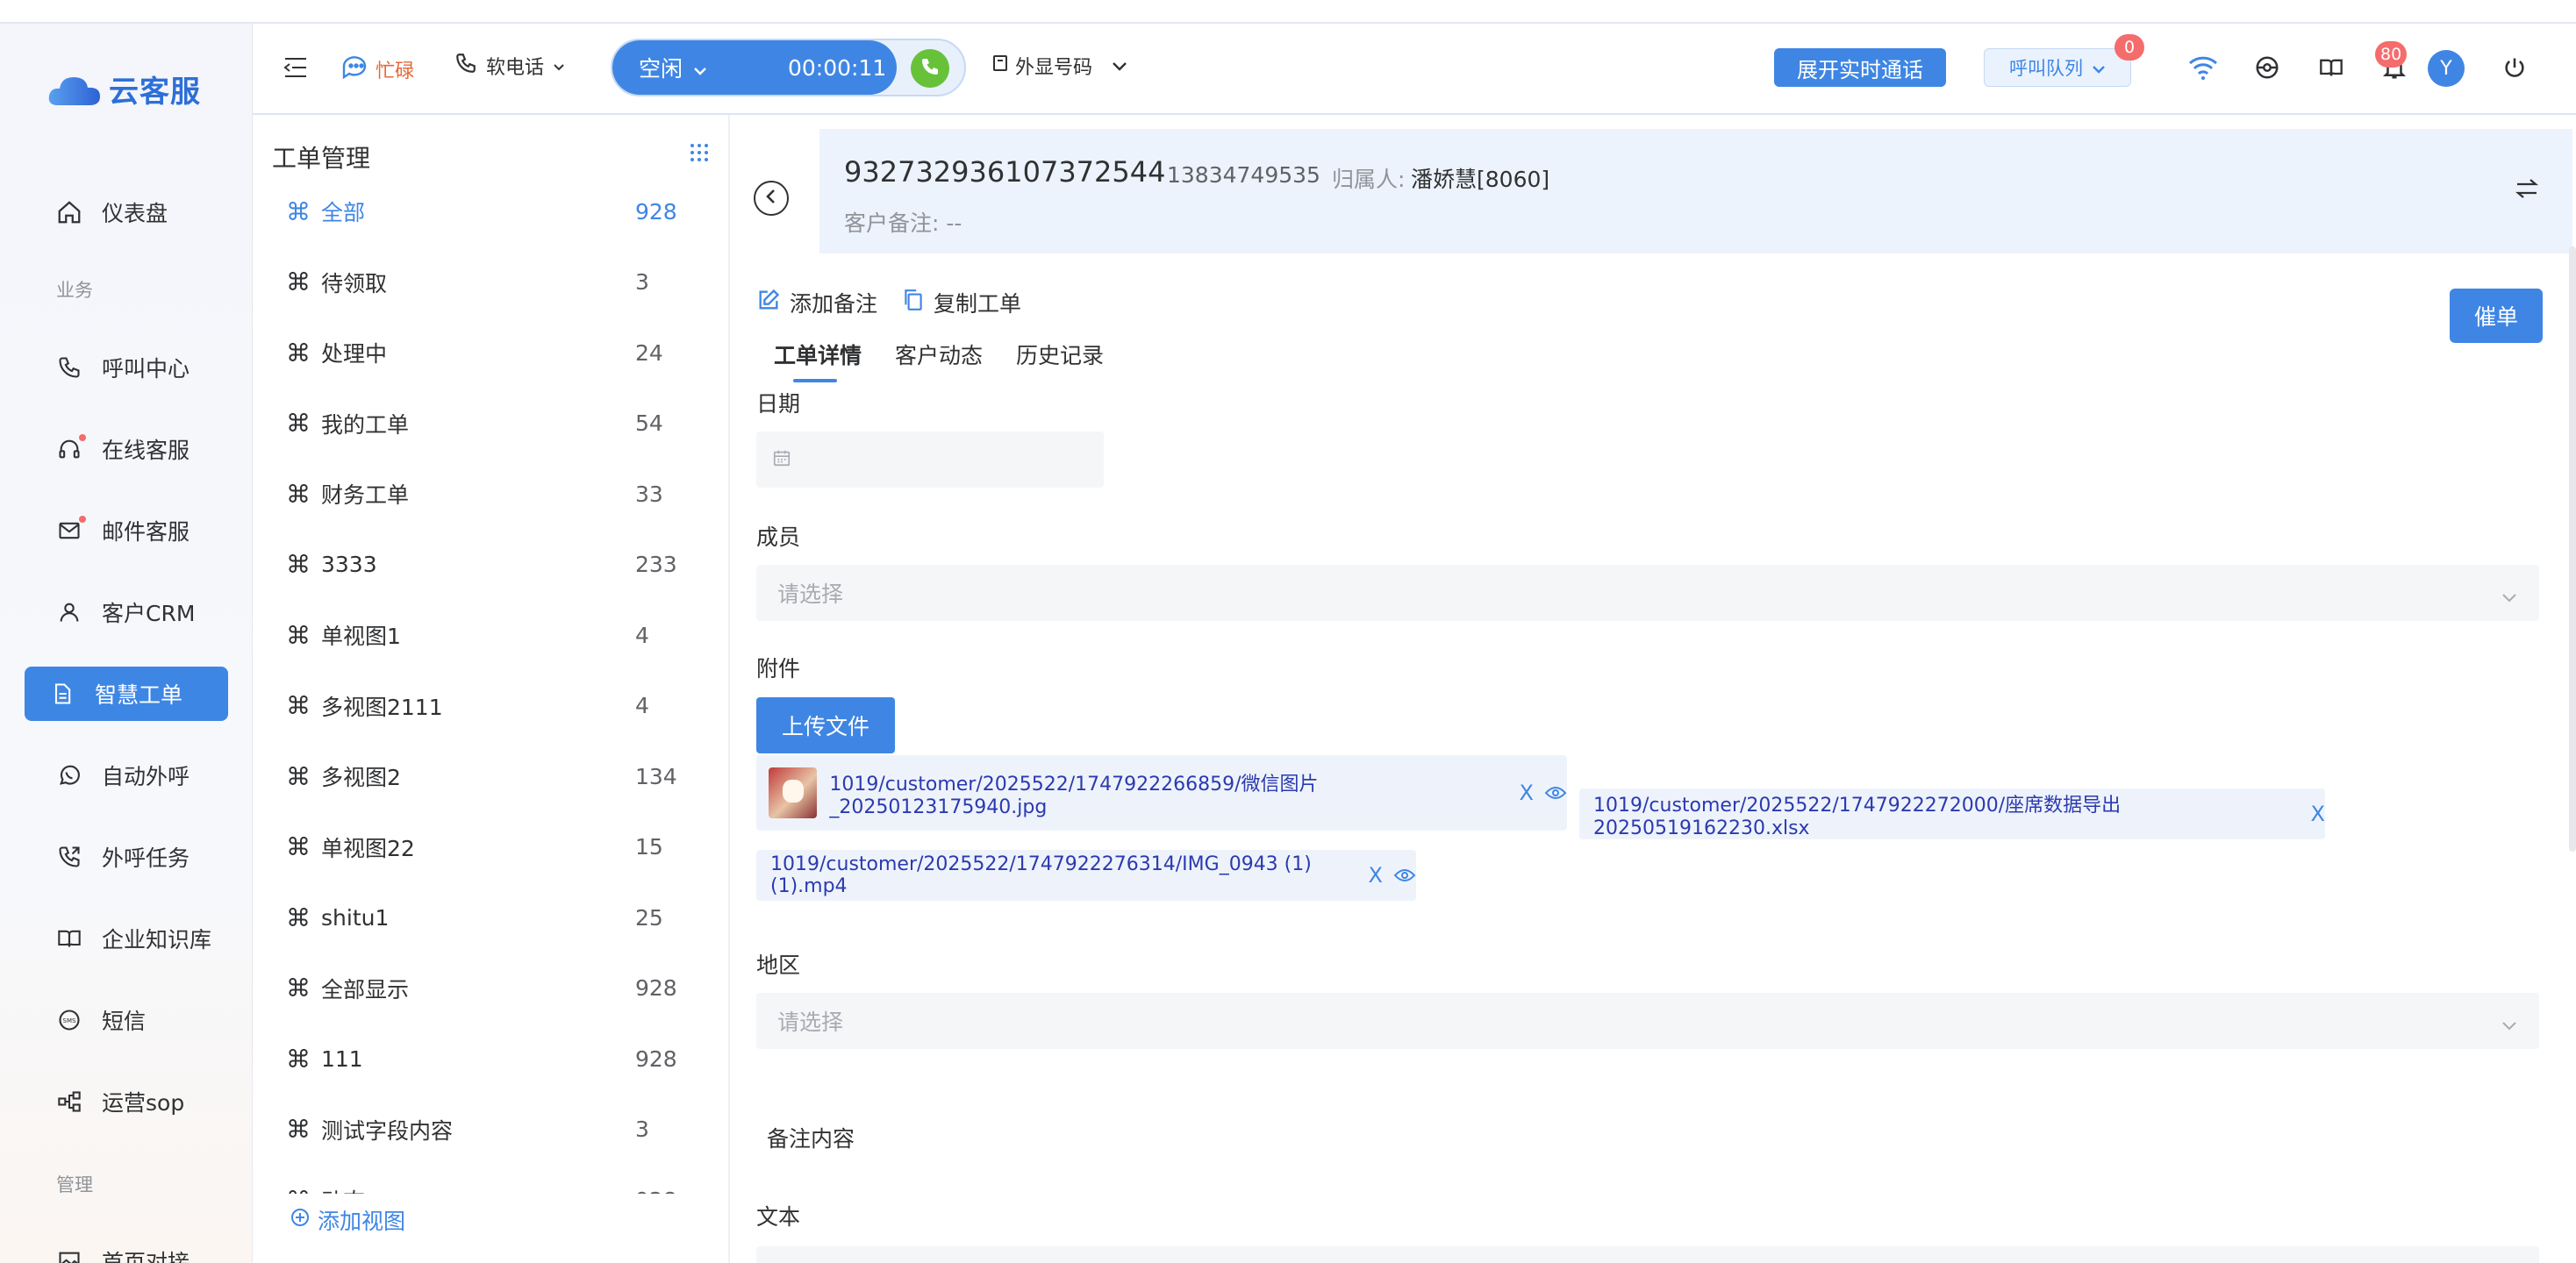 The height and width of the screenshot is (1263, 2576). I want to click on call-queue-label: 呼叫队列, so click(2046, 68).